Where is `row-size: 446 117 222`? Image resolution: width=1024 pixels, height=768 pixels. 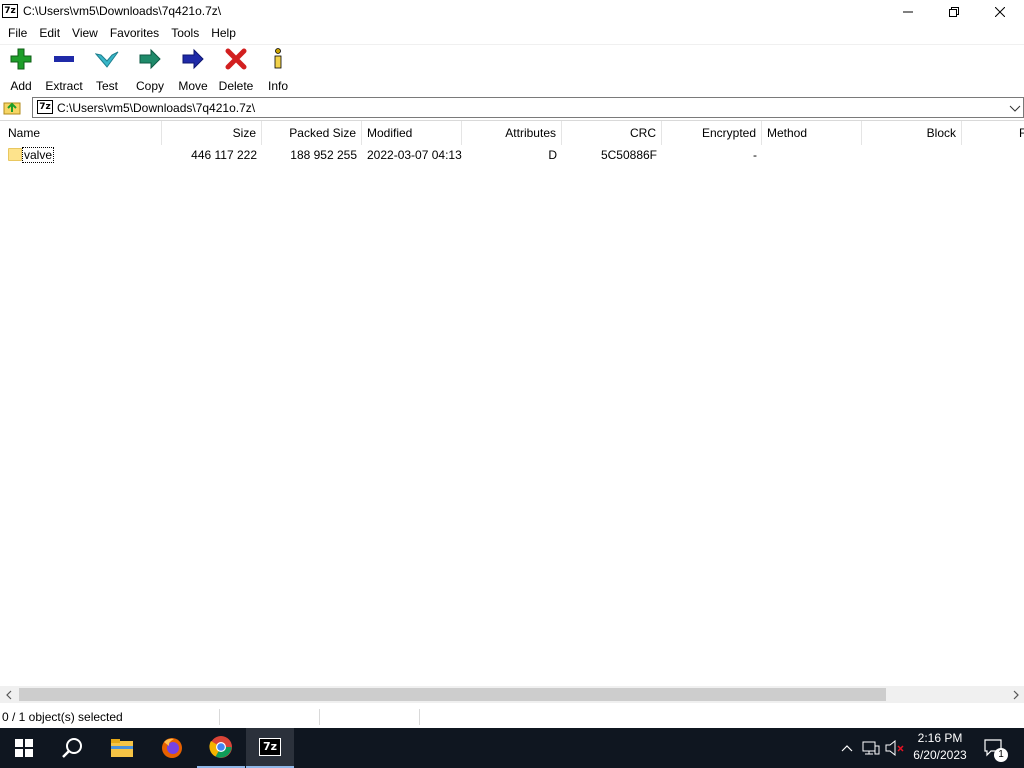
row-size: 446 117 222 is located at coordinates (224, 155).